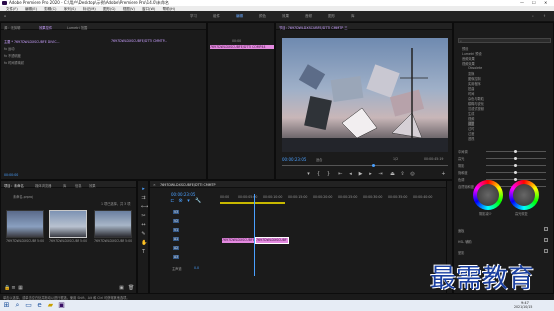 The height and width of the screenshot is (311, 554). I want to click on workspace-assembly: 组件, so click(216, 16).